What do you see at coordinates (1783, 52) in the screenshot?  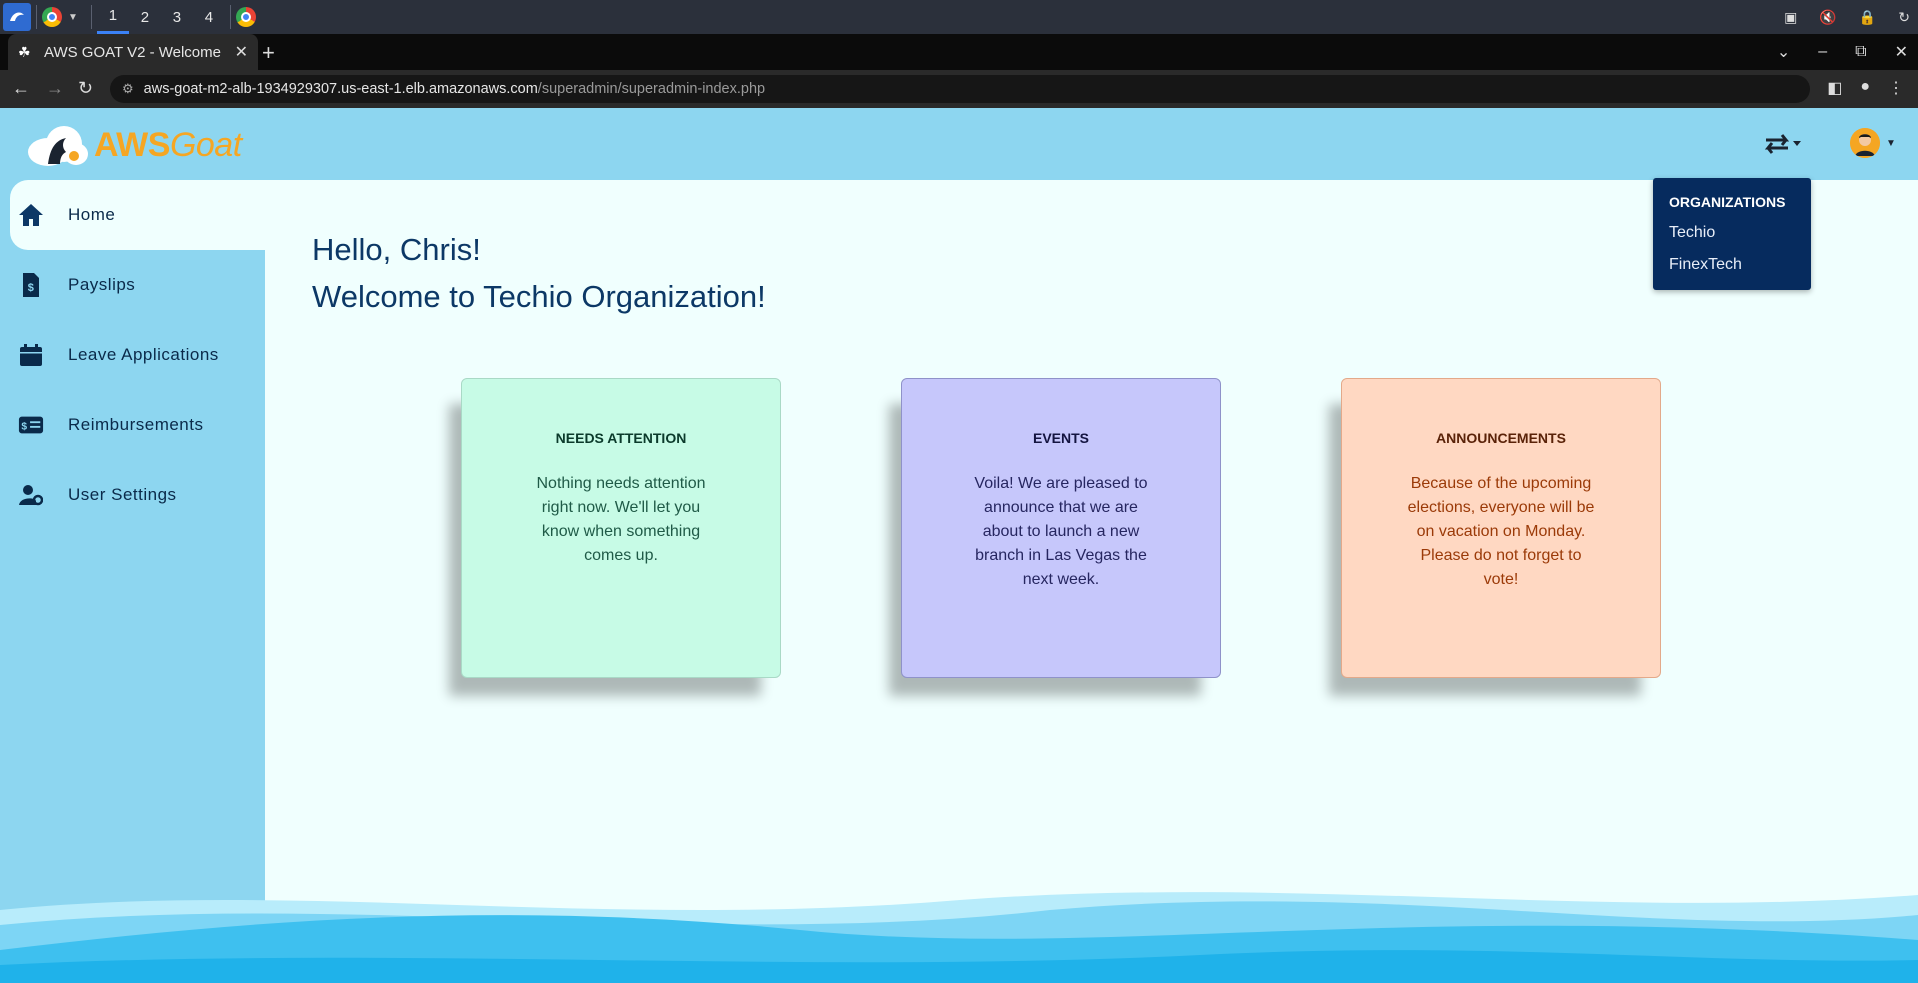 I see `tab-list-chevron-icon: ⌄` at bounding box center [1783, 52].